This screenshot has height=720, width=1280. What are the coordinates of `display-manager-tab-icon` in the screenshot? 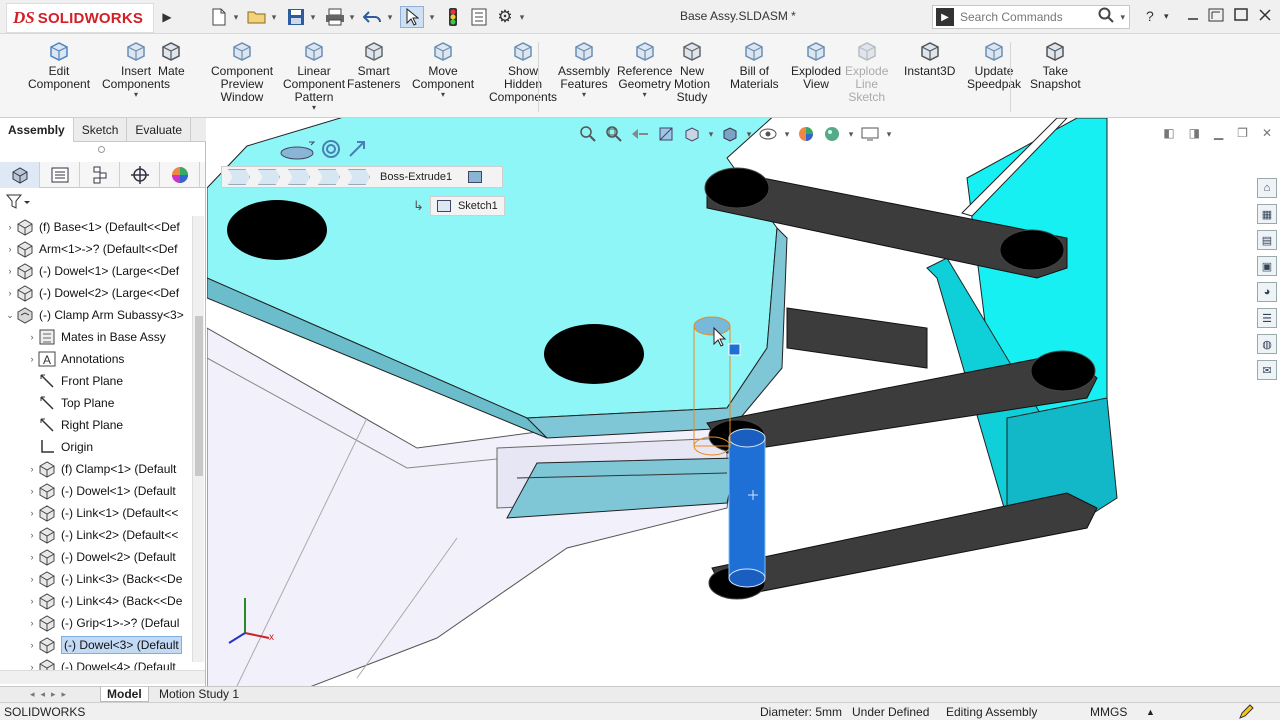 It's located at (180, 175).